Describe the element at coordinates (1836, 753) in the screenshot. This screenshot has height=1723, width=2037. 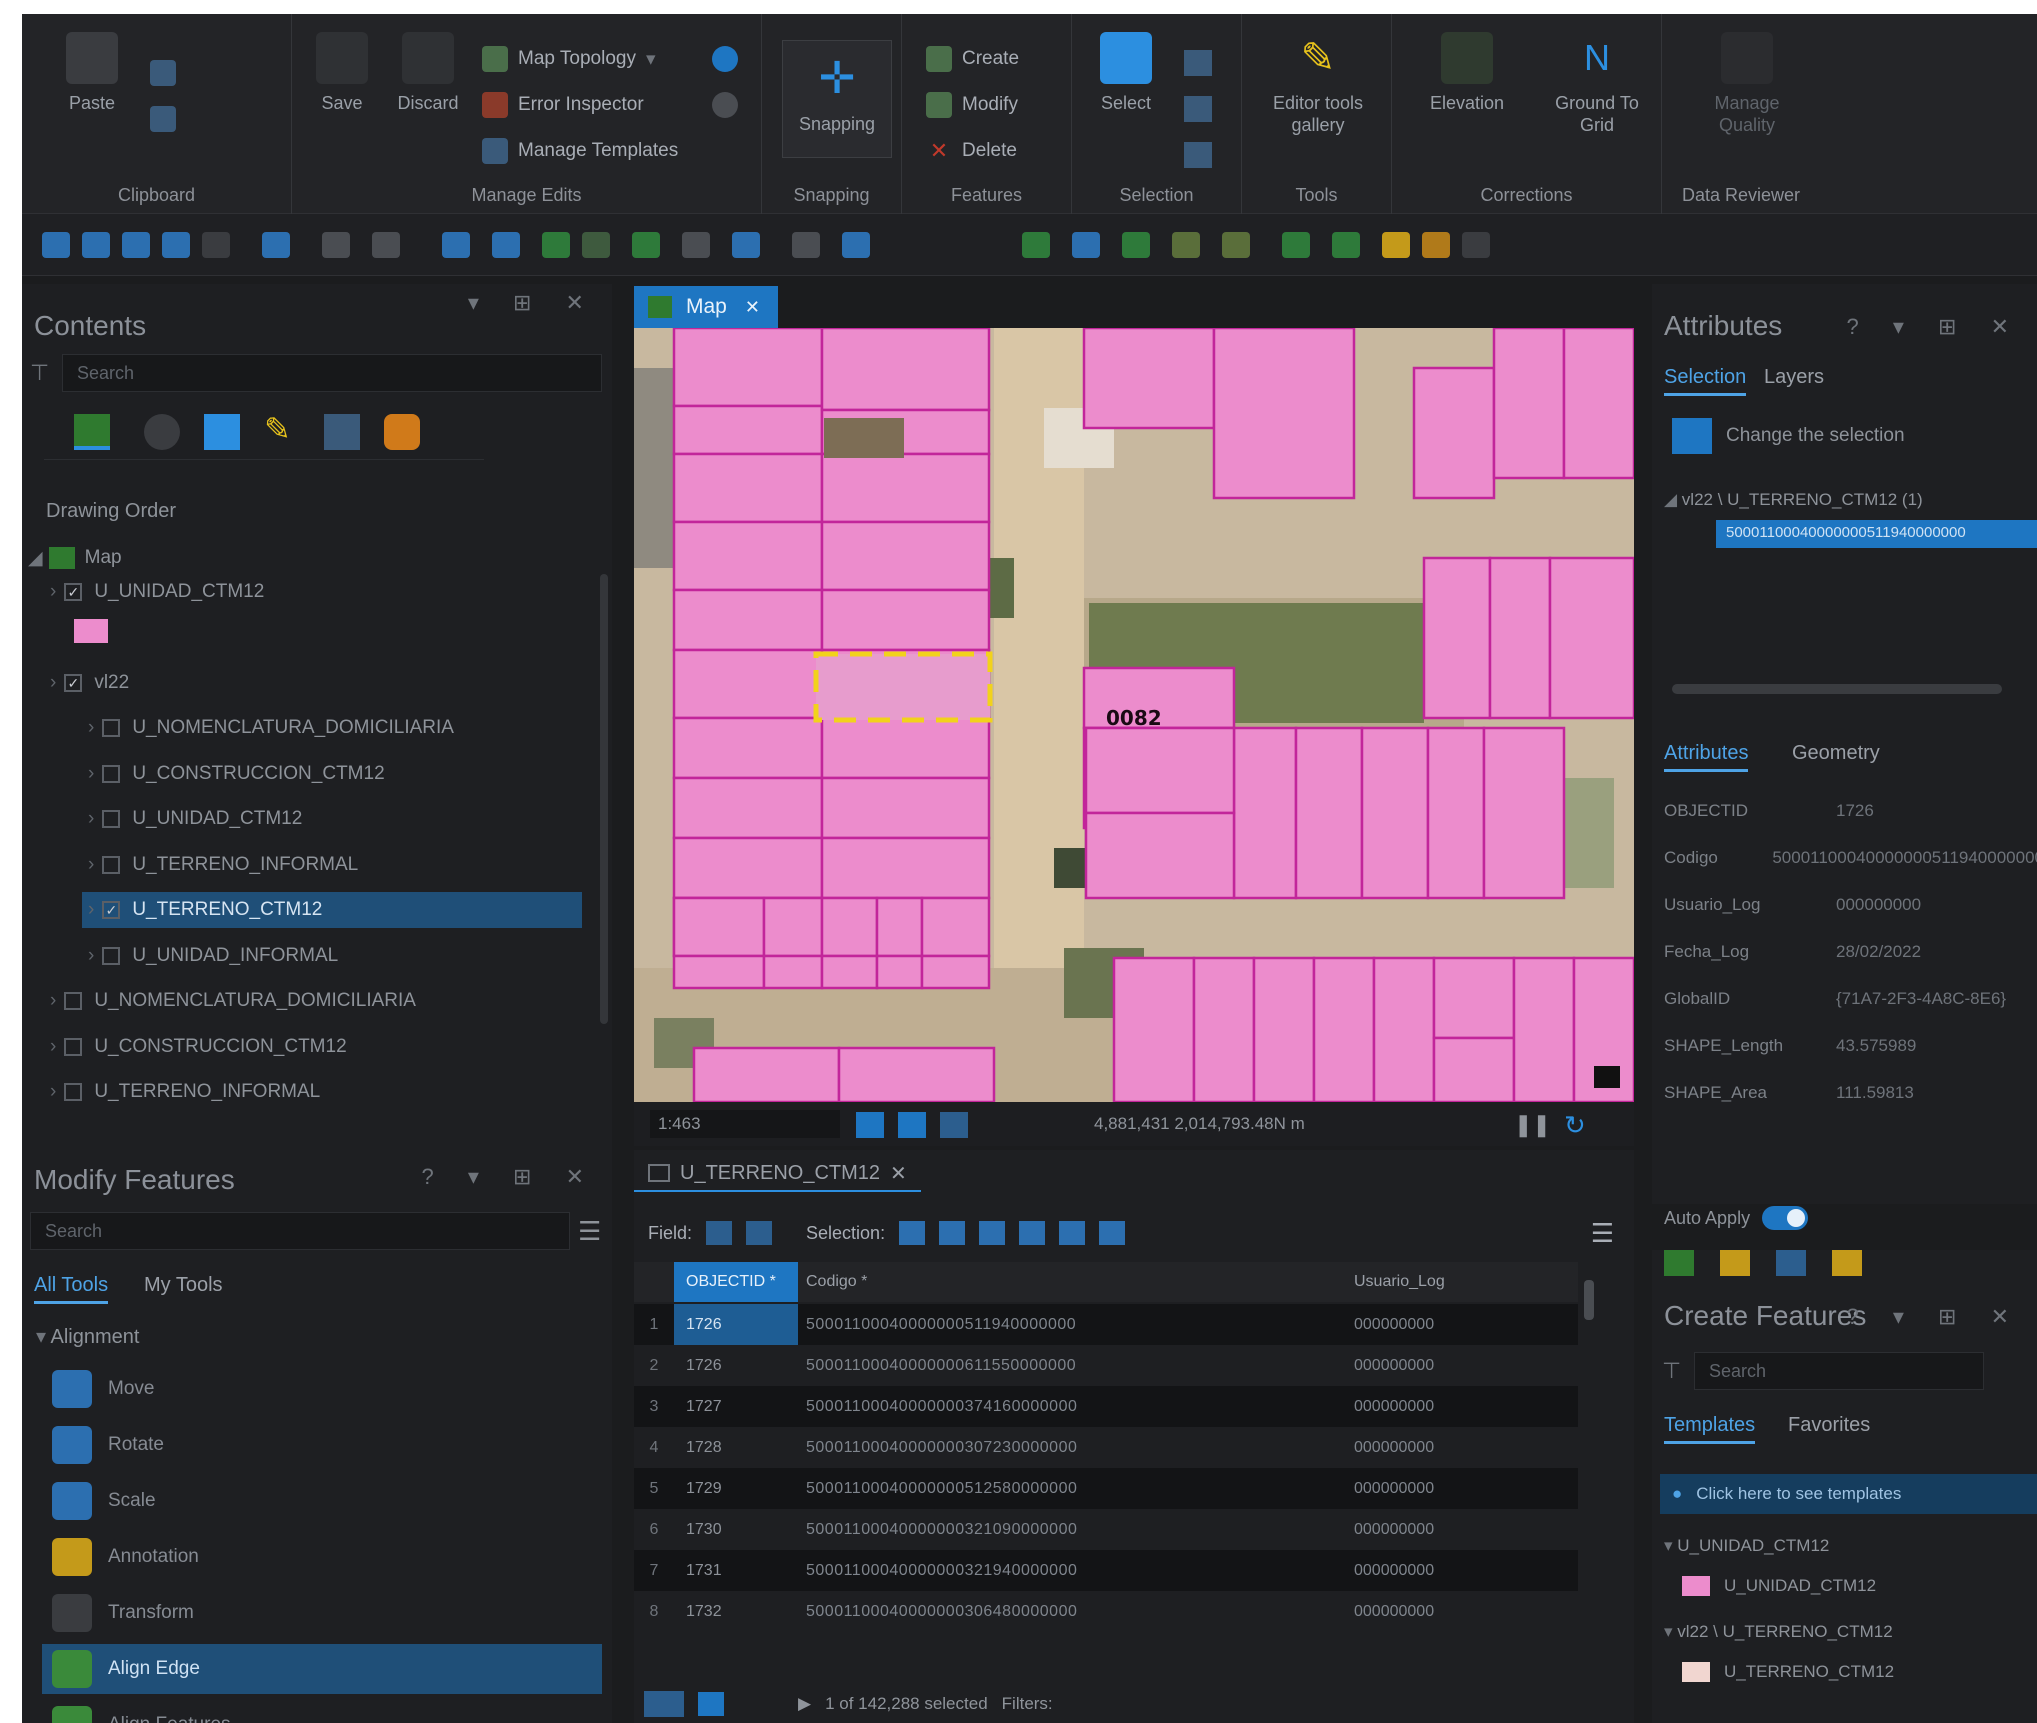
I see `tab-geometry: Geometry` at that location.